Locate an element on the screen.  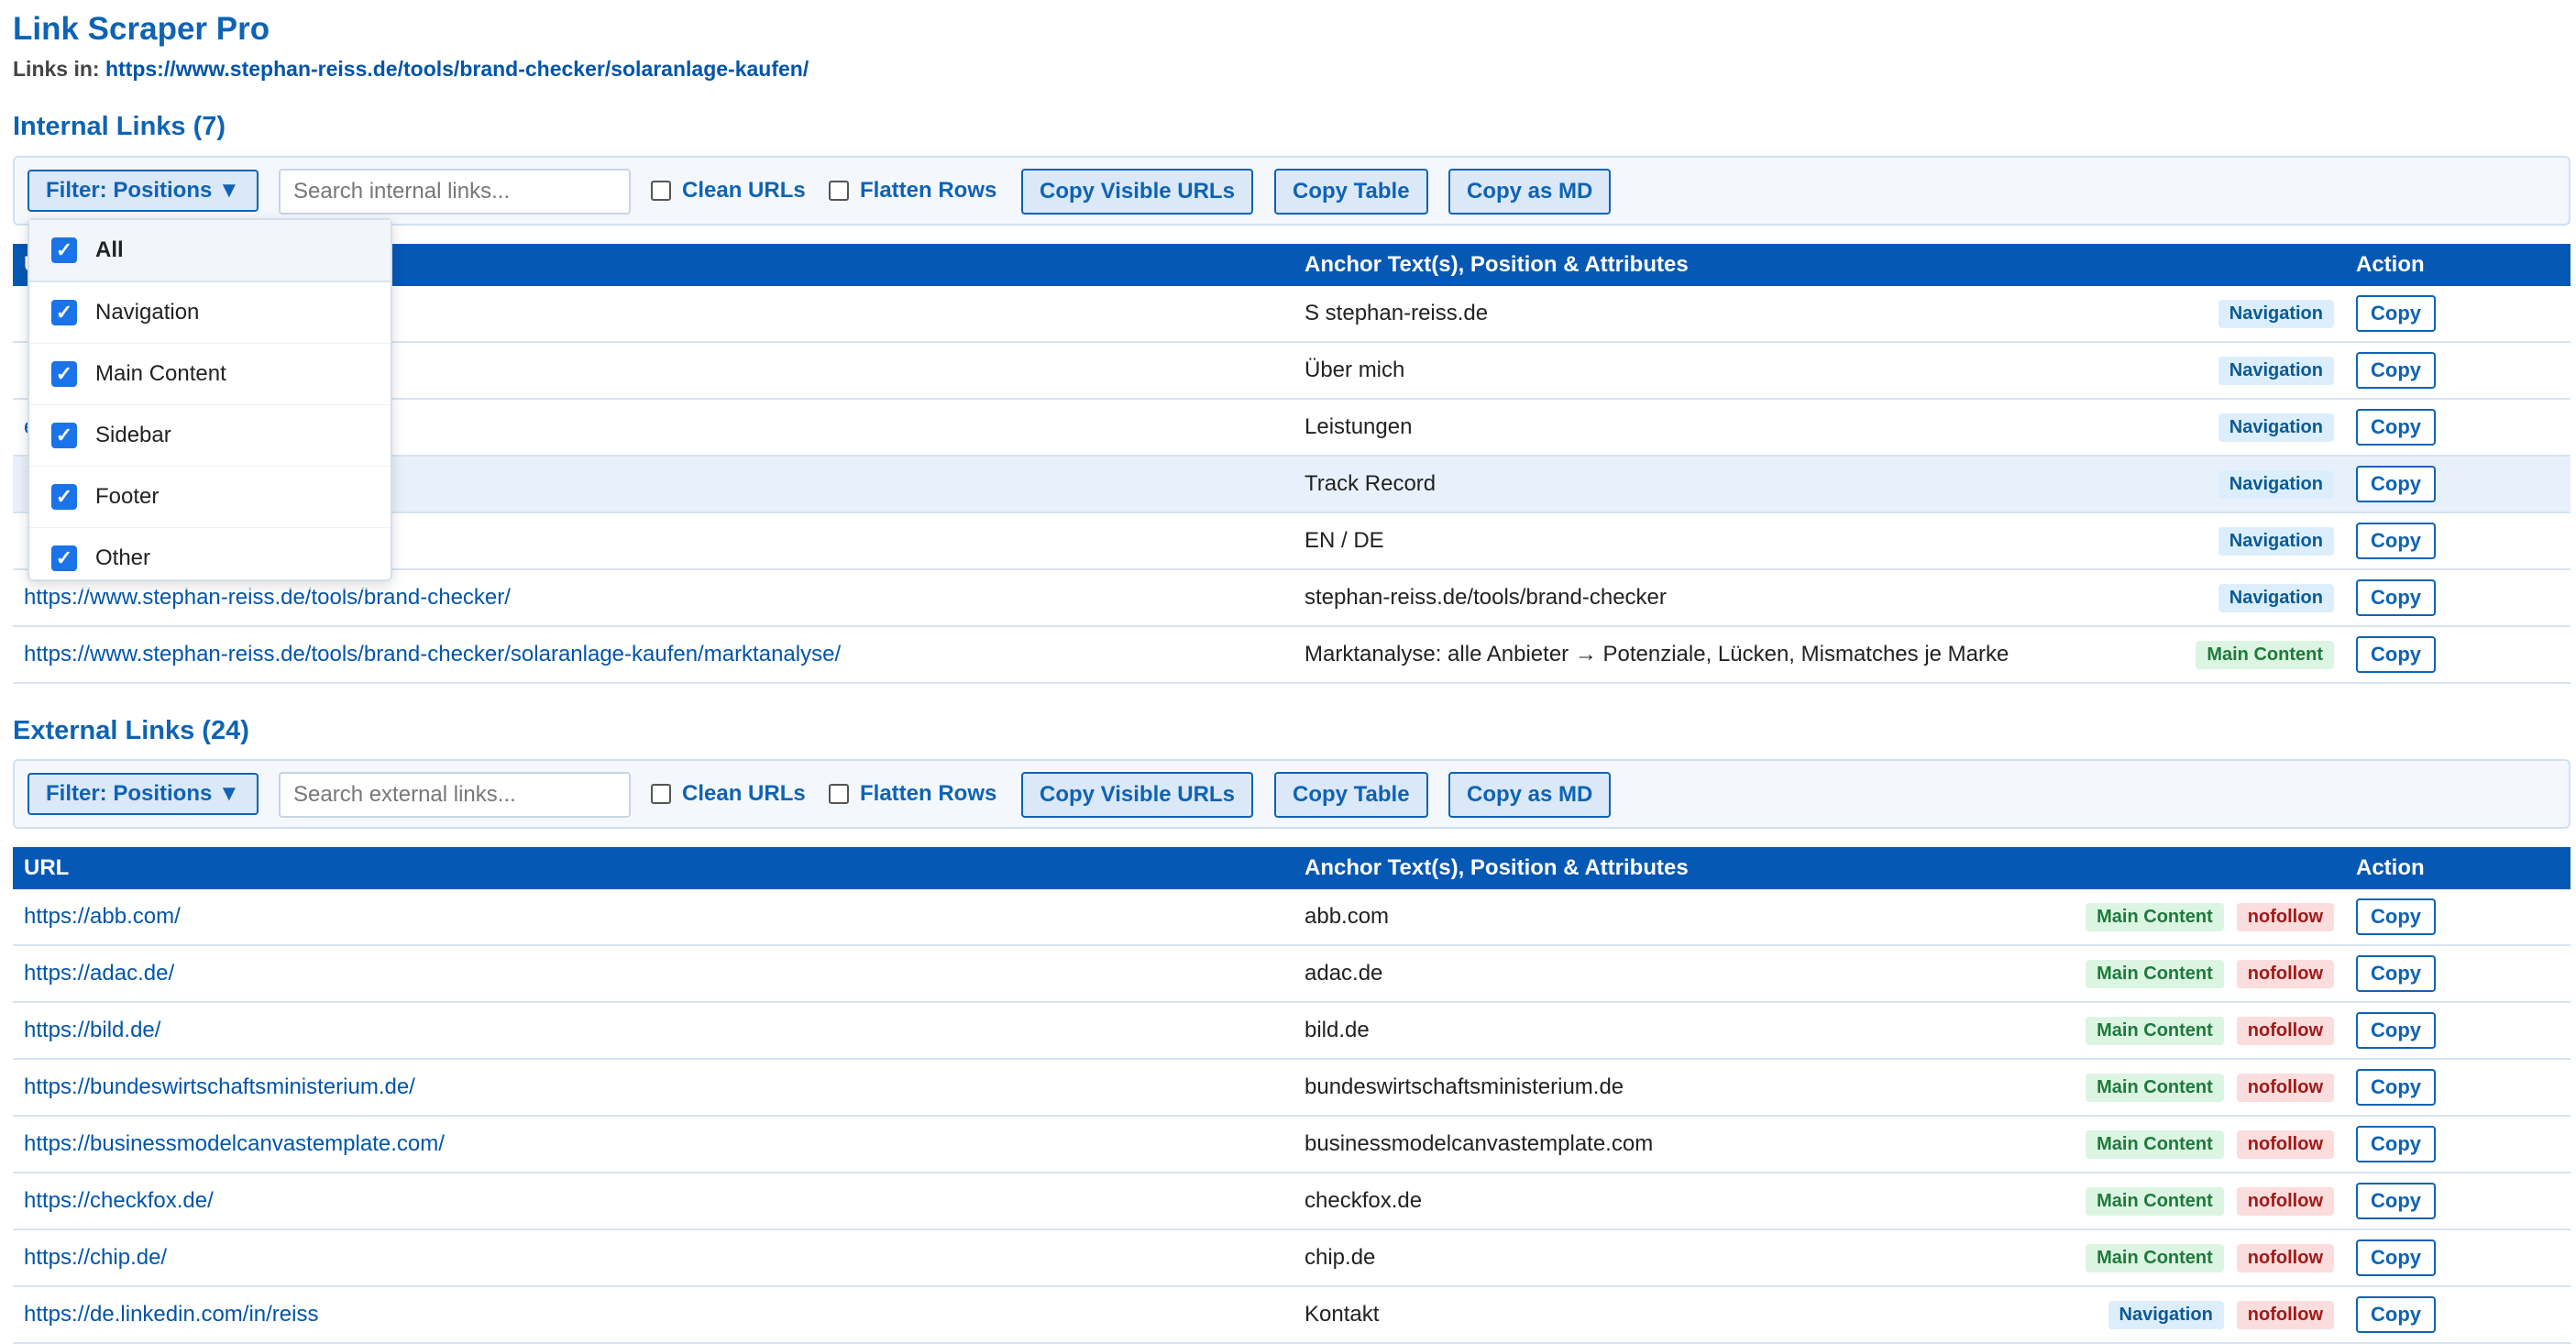
filter-option-main-content: ✓ Main Content is located at coordinates (210, 374).